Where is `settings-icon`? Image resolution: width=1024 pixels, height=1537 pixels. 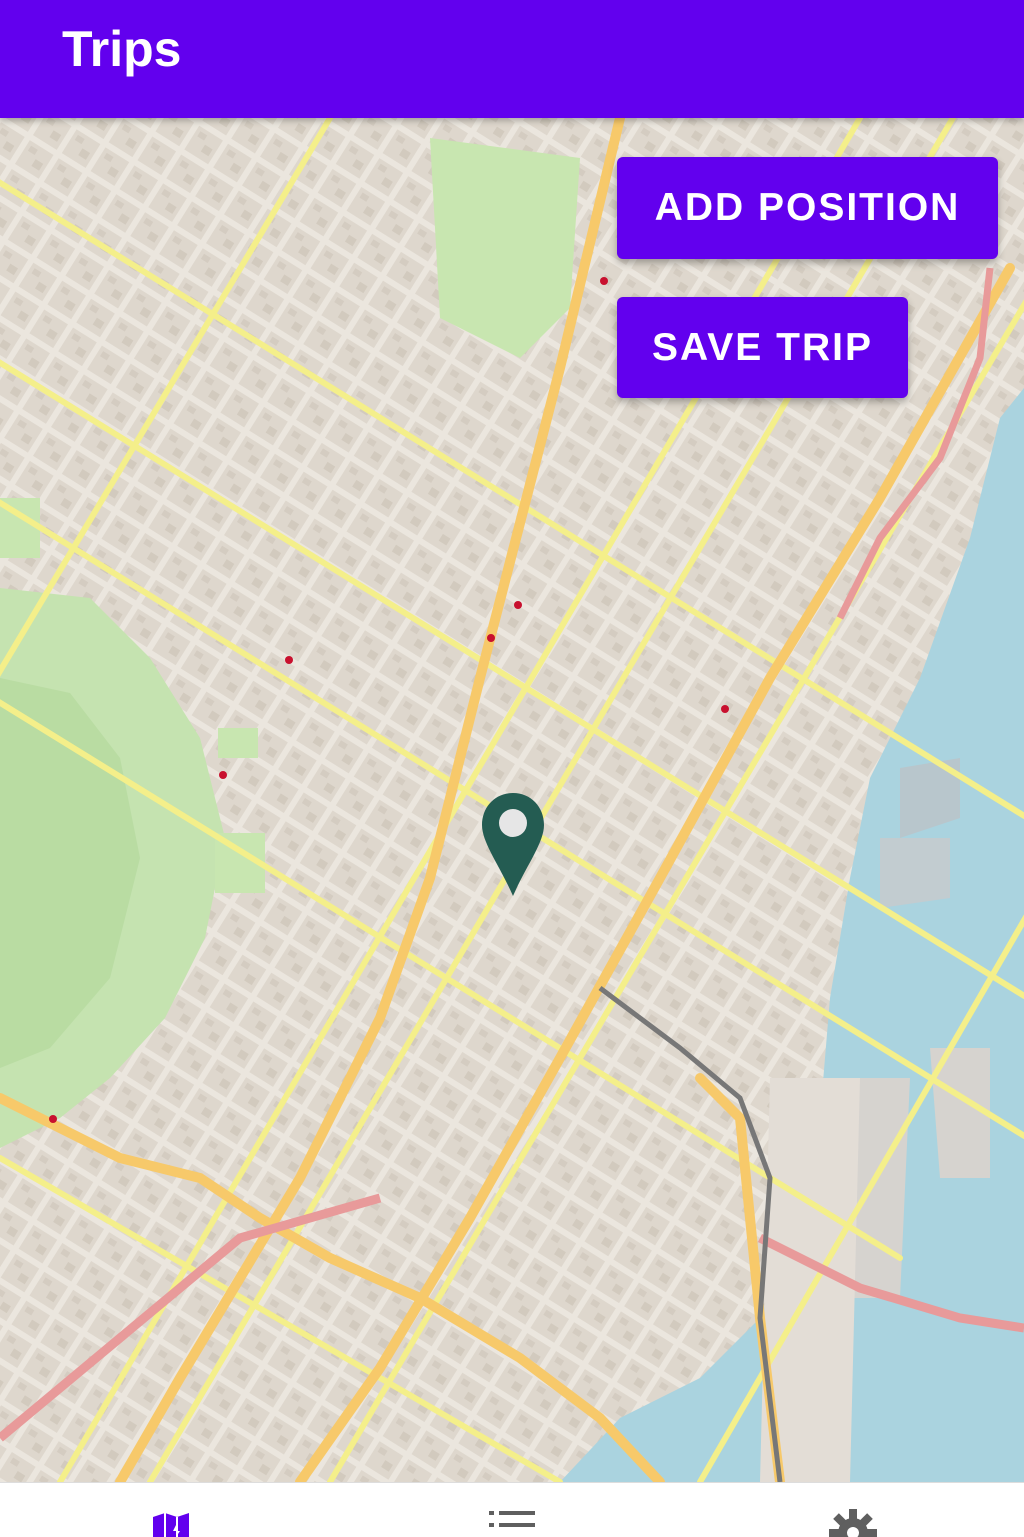 settings-icon is located at coordinates (852, 1523).